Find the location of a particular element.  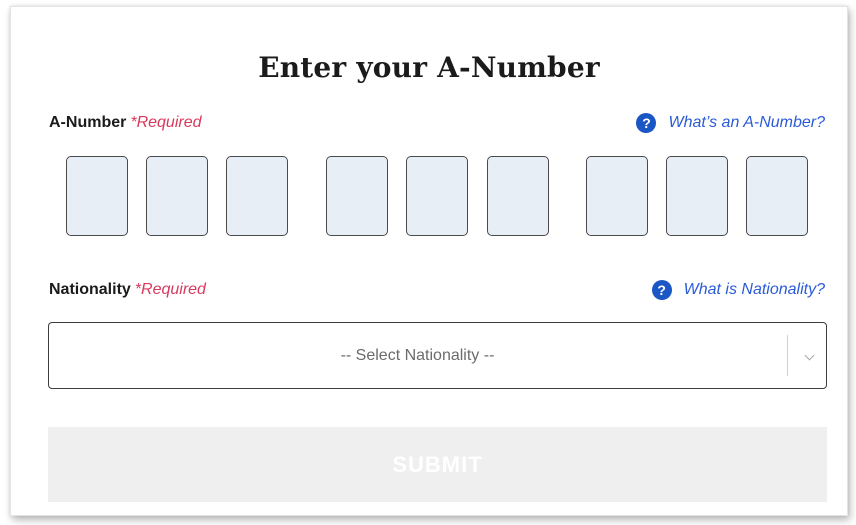

select-divider is located at coordinates (787, 355).